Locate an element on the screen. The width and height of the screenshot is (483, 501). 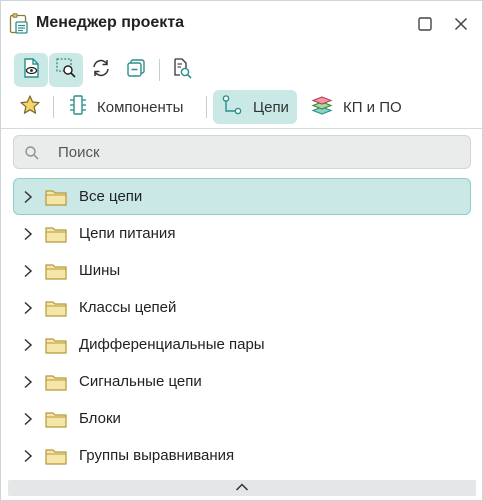
star-icon is located at coordinates (35, 107).